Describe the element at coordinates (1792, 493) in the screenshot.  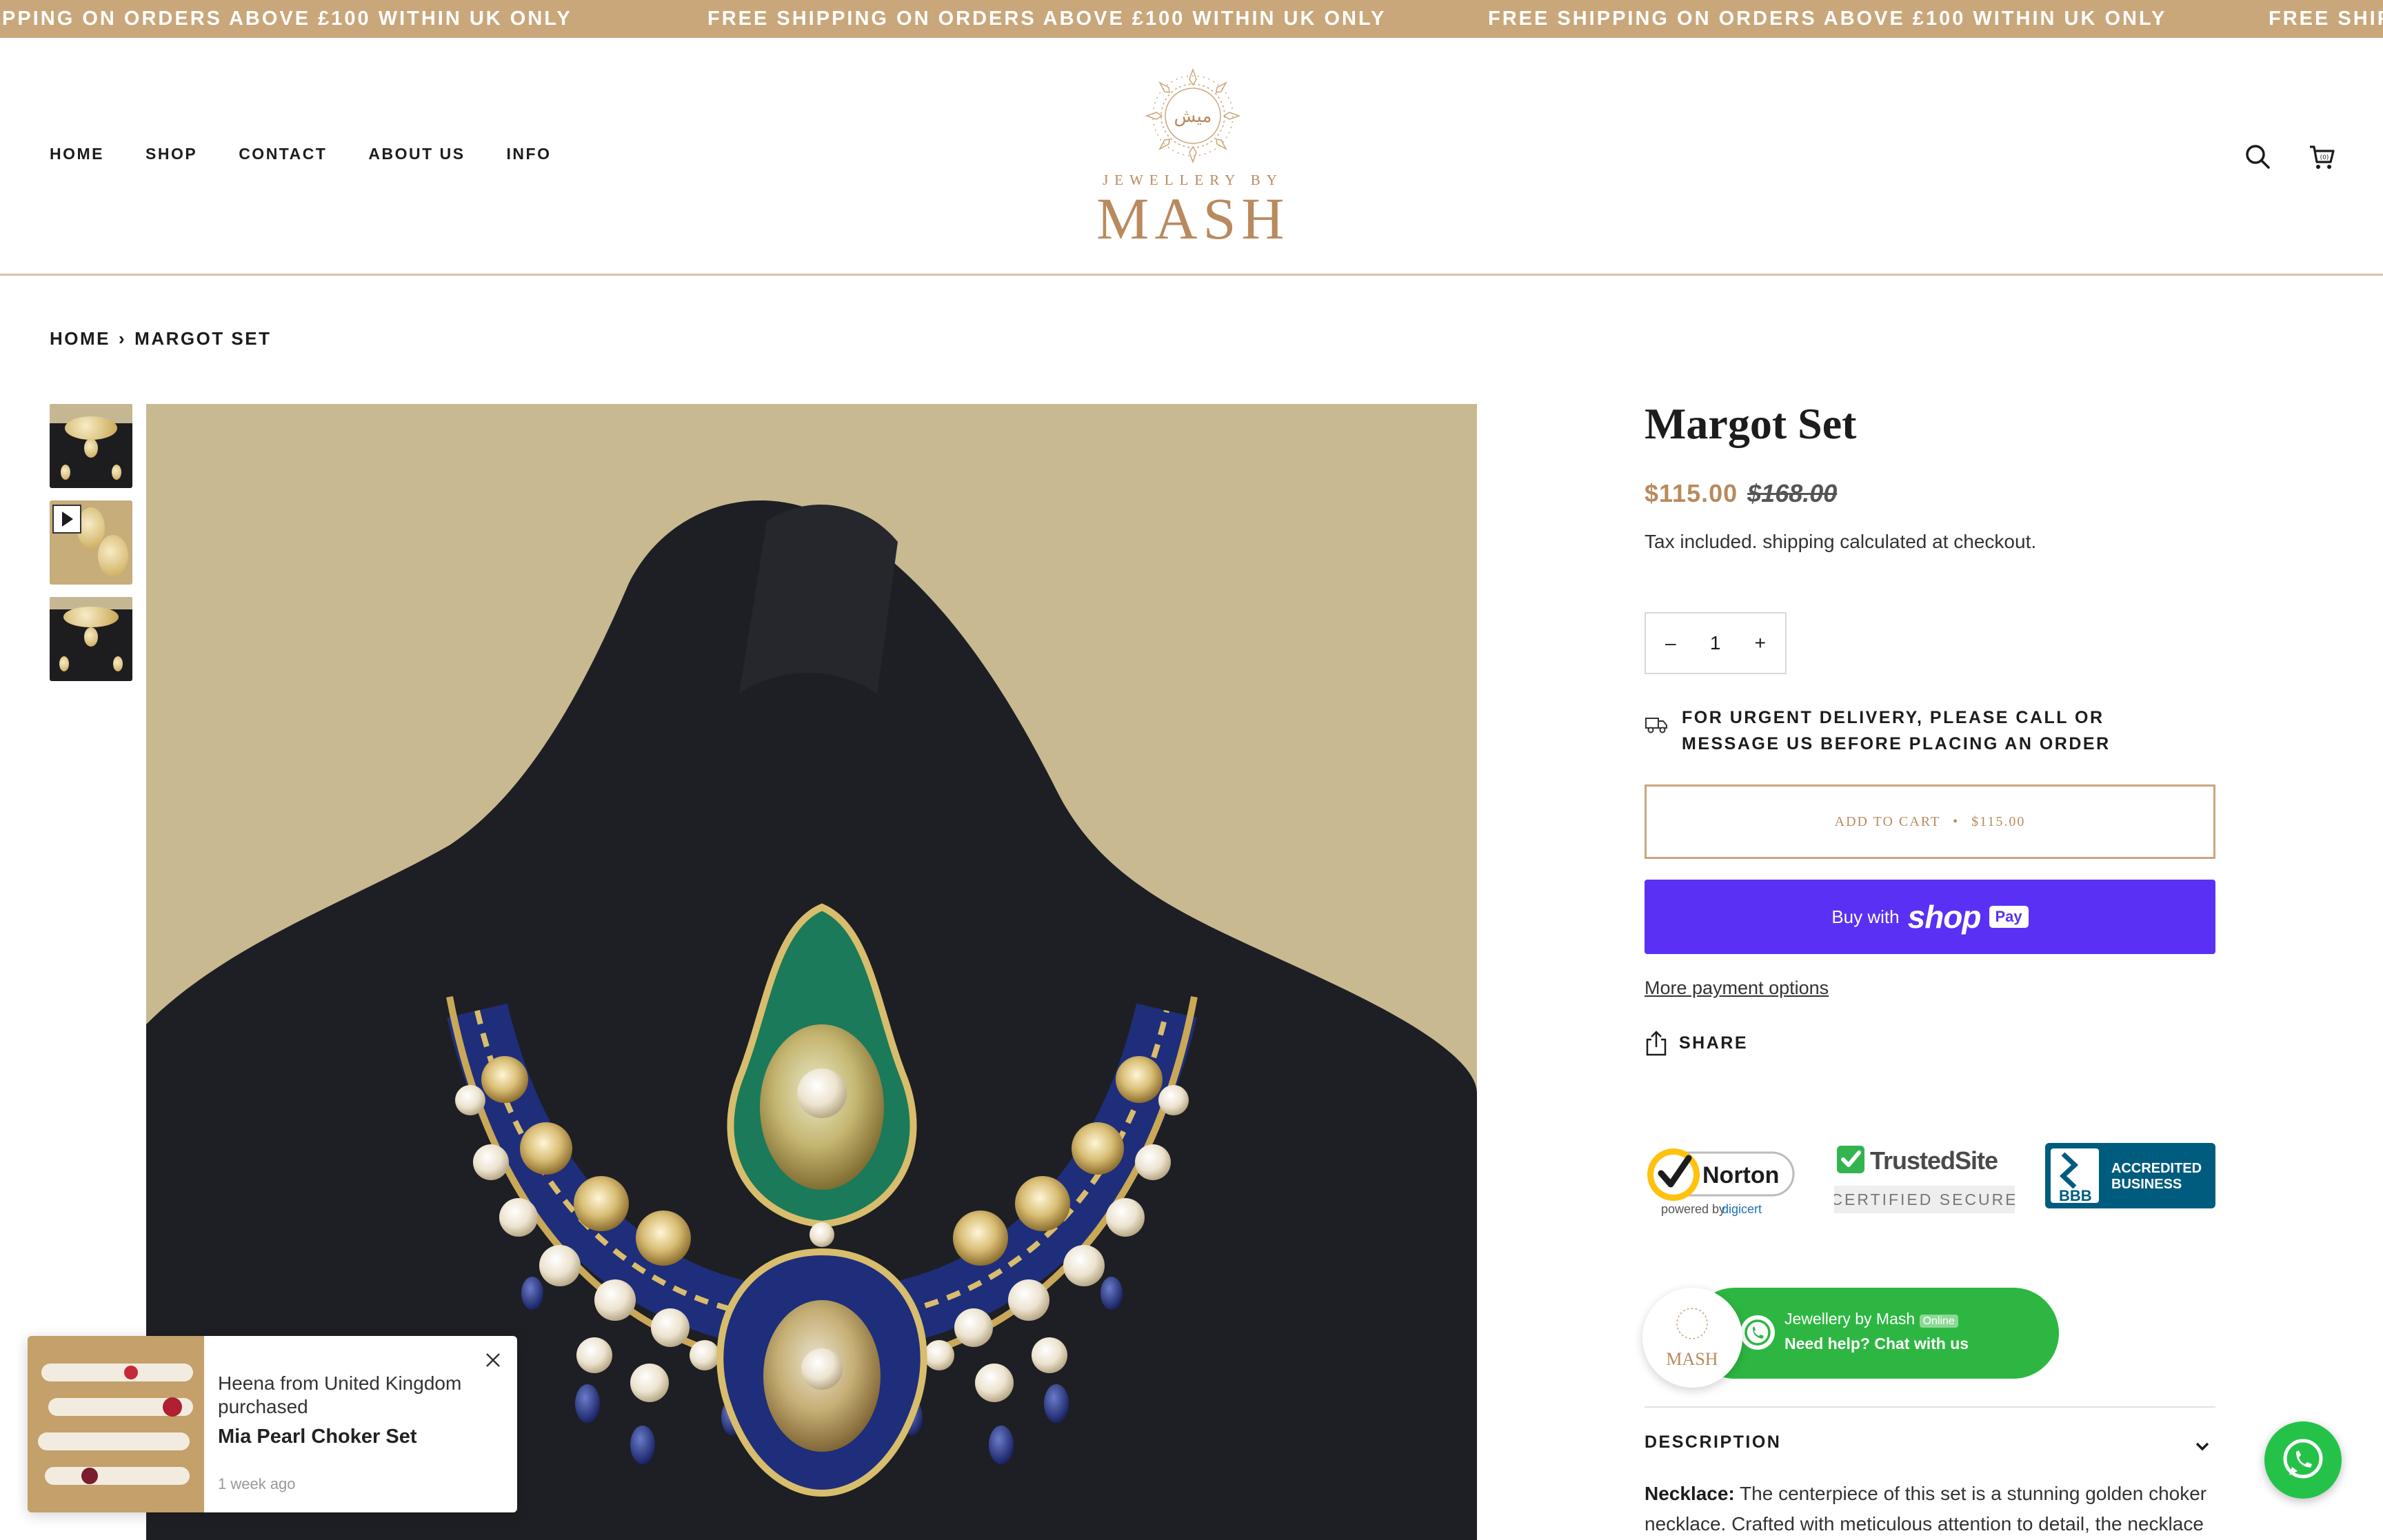
I see `compare-price: $168.00` at that location.